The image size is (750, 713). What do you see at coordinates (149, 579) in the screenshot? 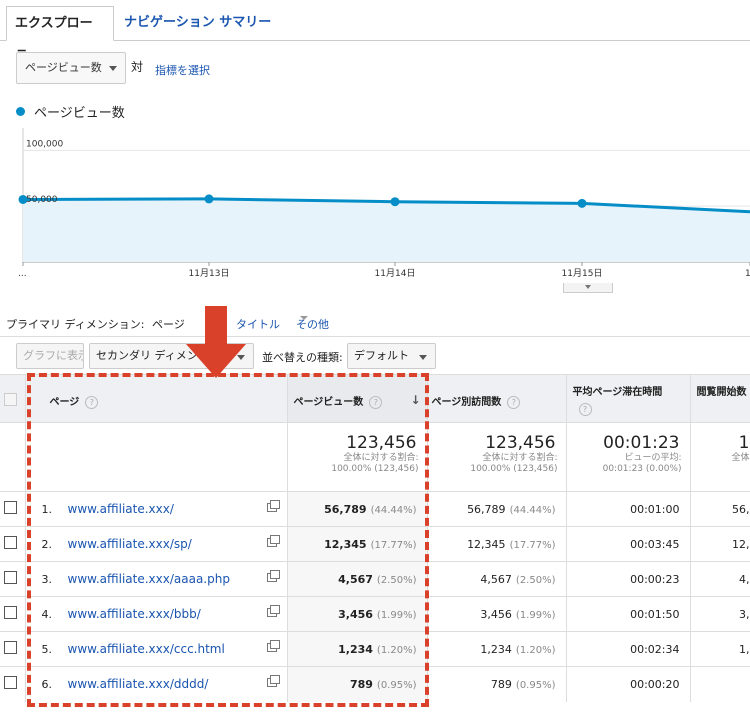
I see `page-link: www.affiliate.xxx/aaaa.php` at bounding box center [149, 579].